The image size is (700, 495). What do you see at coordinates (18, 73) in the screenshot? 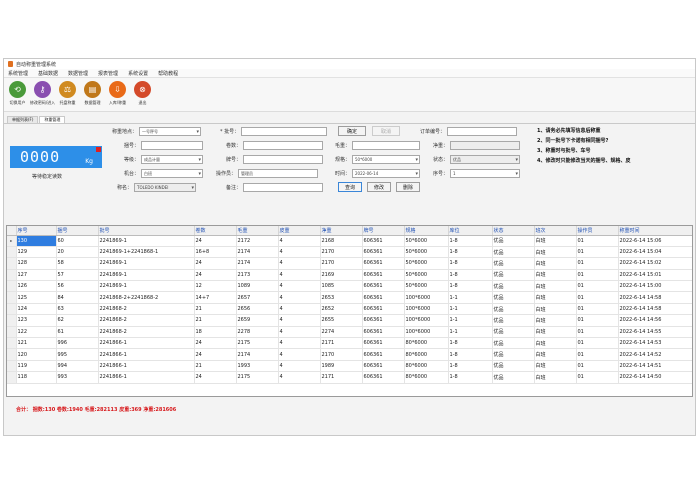
I see `menu-item: 系统管理` at bounding box center [18, 73].